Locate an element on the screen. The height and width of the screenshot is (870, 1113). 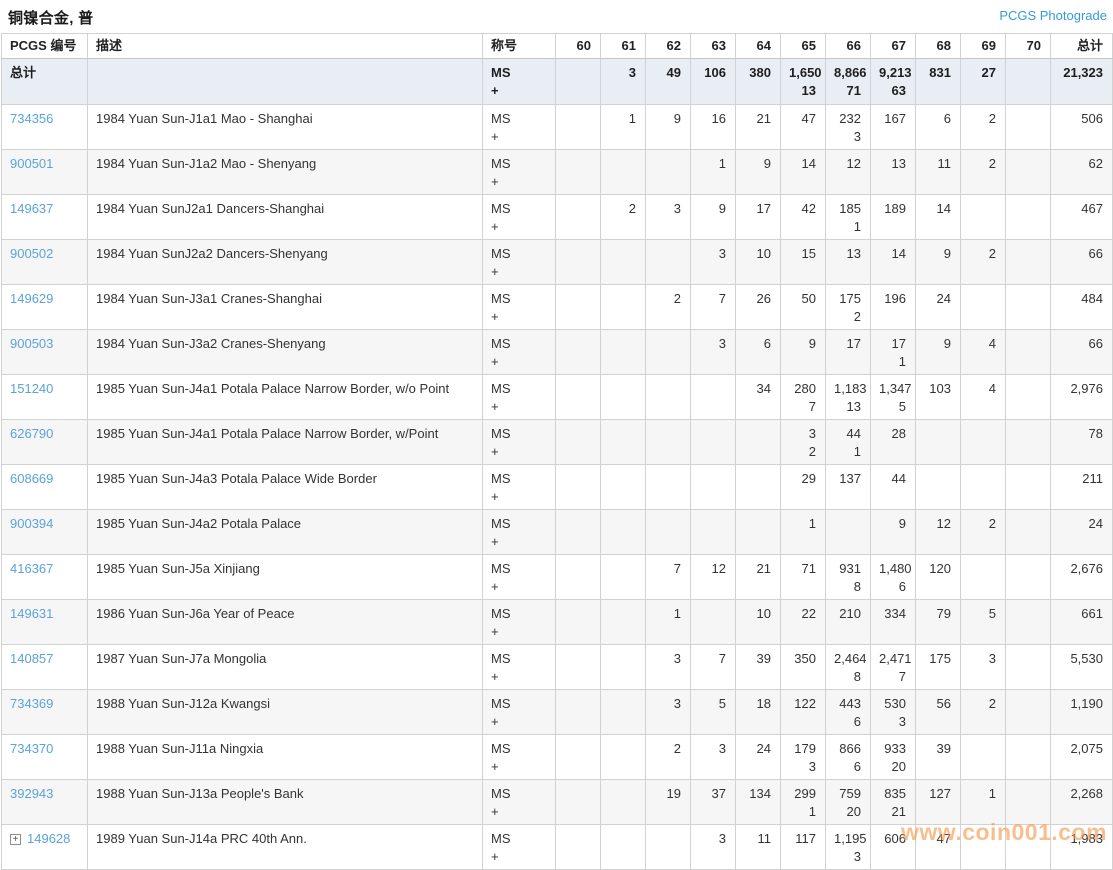
coin-description: 1985 Yuan Sun-J4a2 Potala Palace is located at coordinates (285, 532).